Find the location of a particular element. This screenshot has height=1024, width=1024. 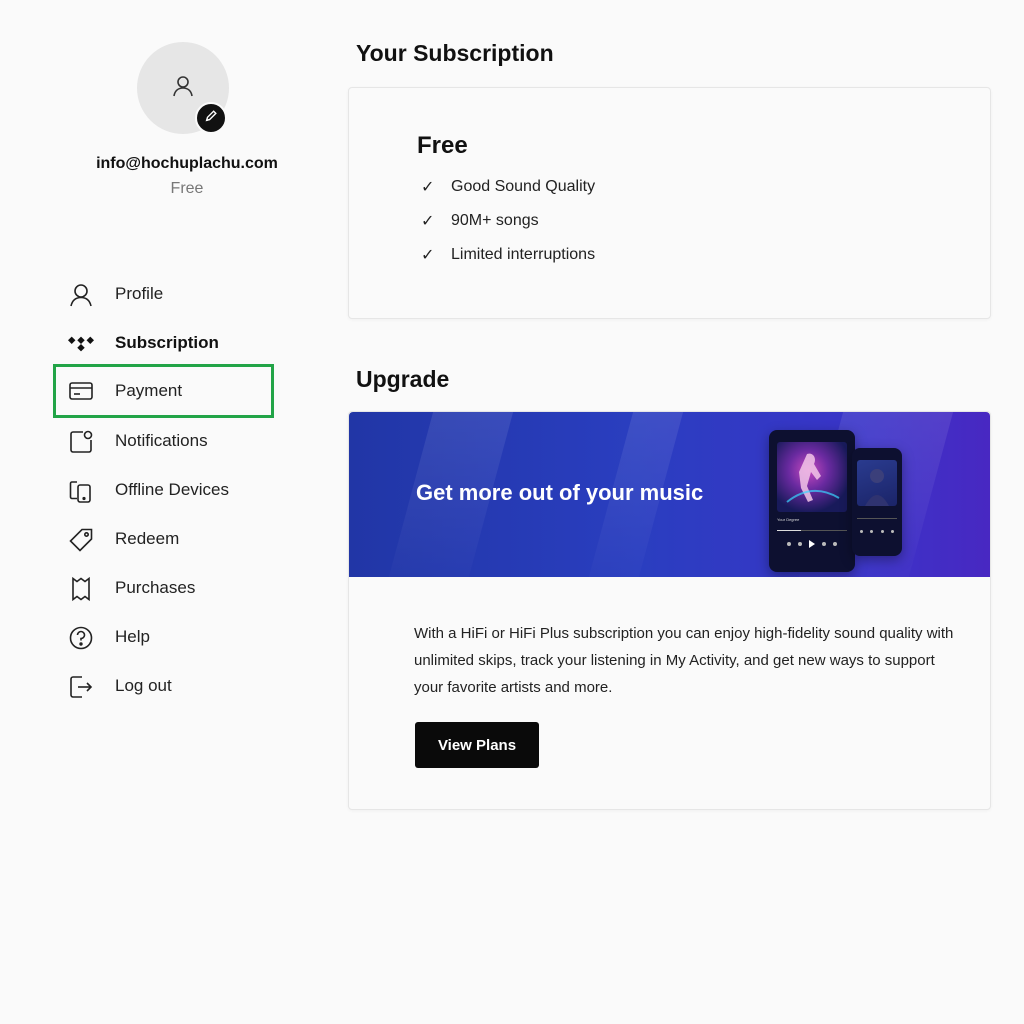

sidebar-item-offline-devices: Offline Devices is located at coordinates (165, 490).